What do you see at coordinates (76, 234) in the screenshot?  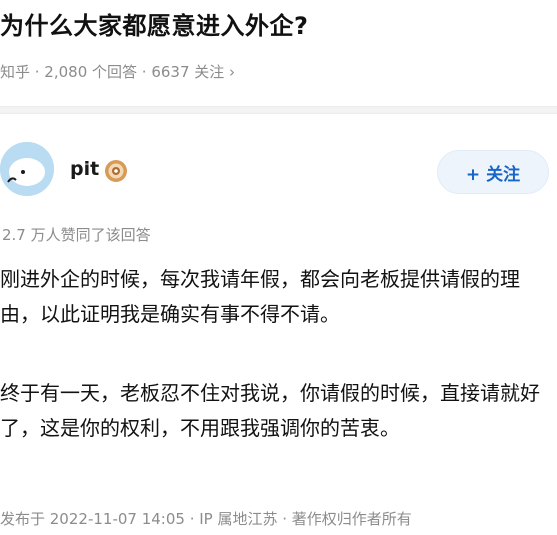 I see `upvote-count: 2.7 万人赞同了该回答` at bounding box center [76, 234].